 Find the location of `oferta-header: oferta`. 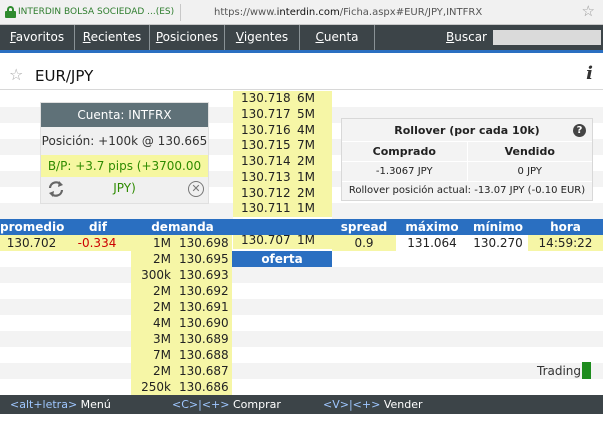

oferta-header: oferta is located at coordinates (282, 259).